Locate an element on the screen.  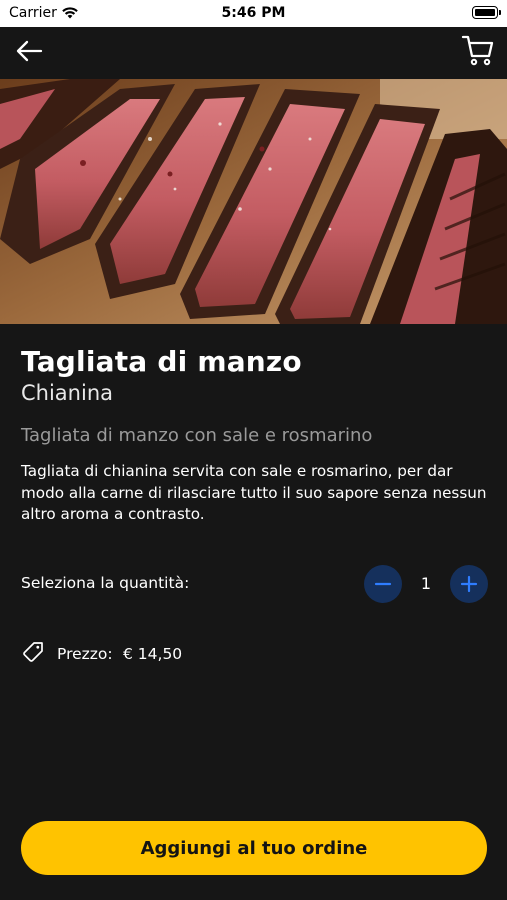
increase-quantity-button is located at coordinates (469, 584).